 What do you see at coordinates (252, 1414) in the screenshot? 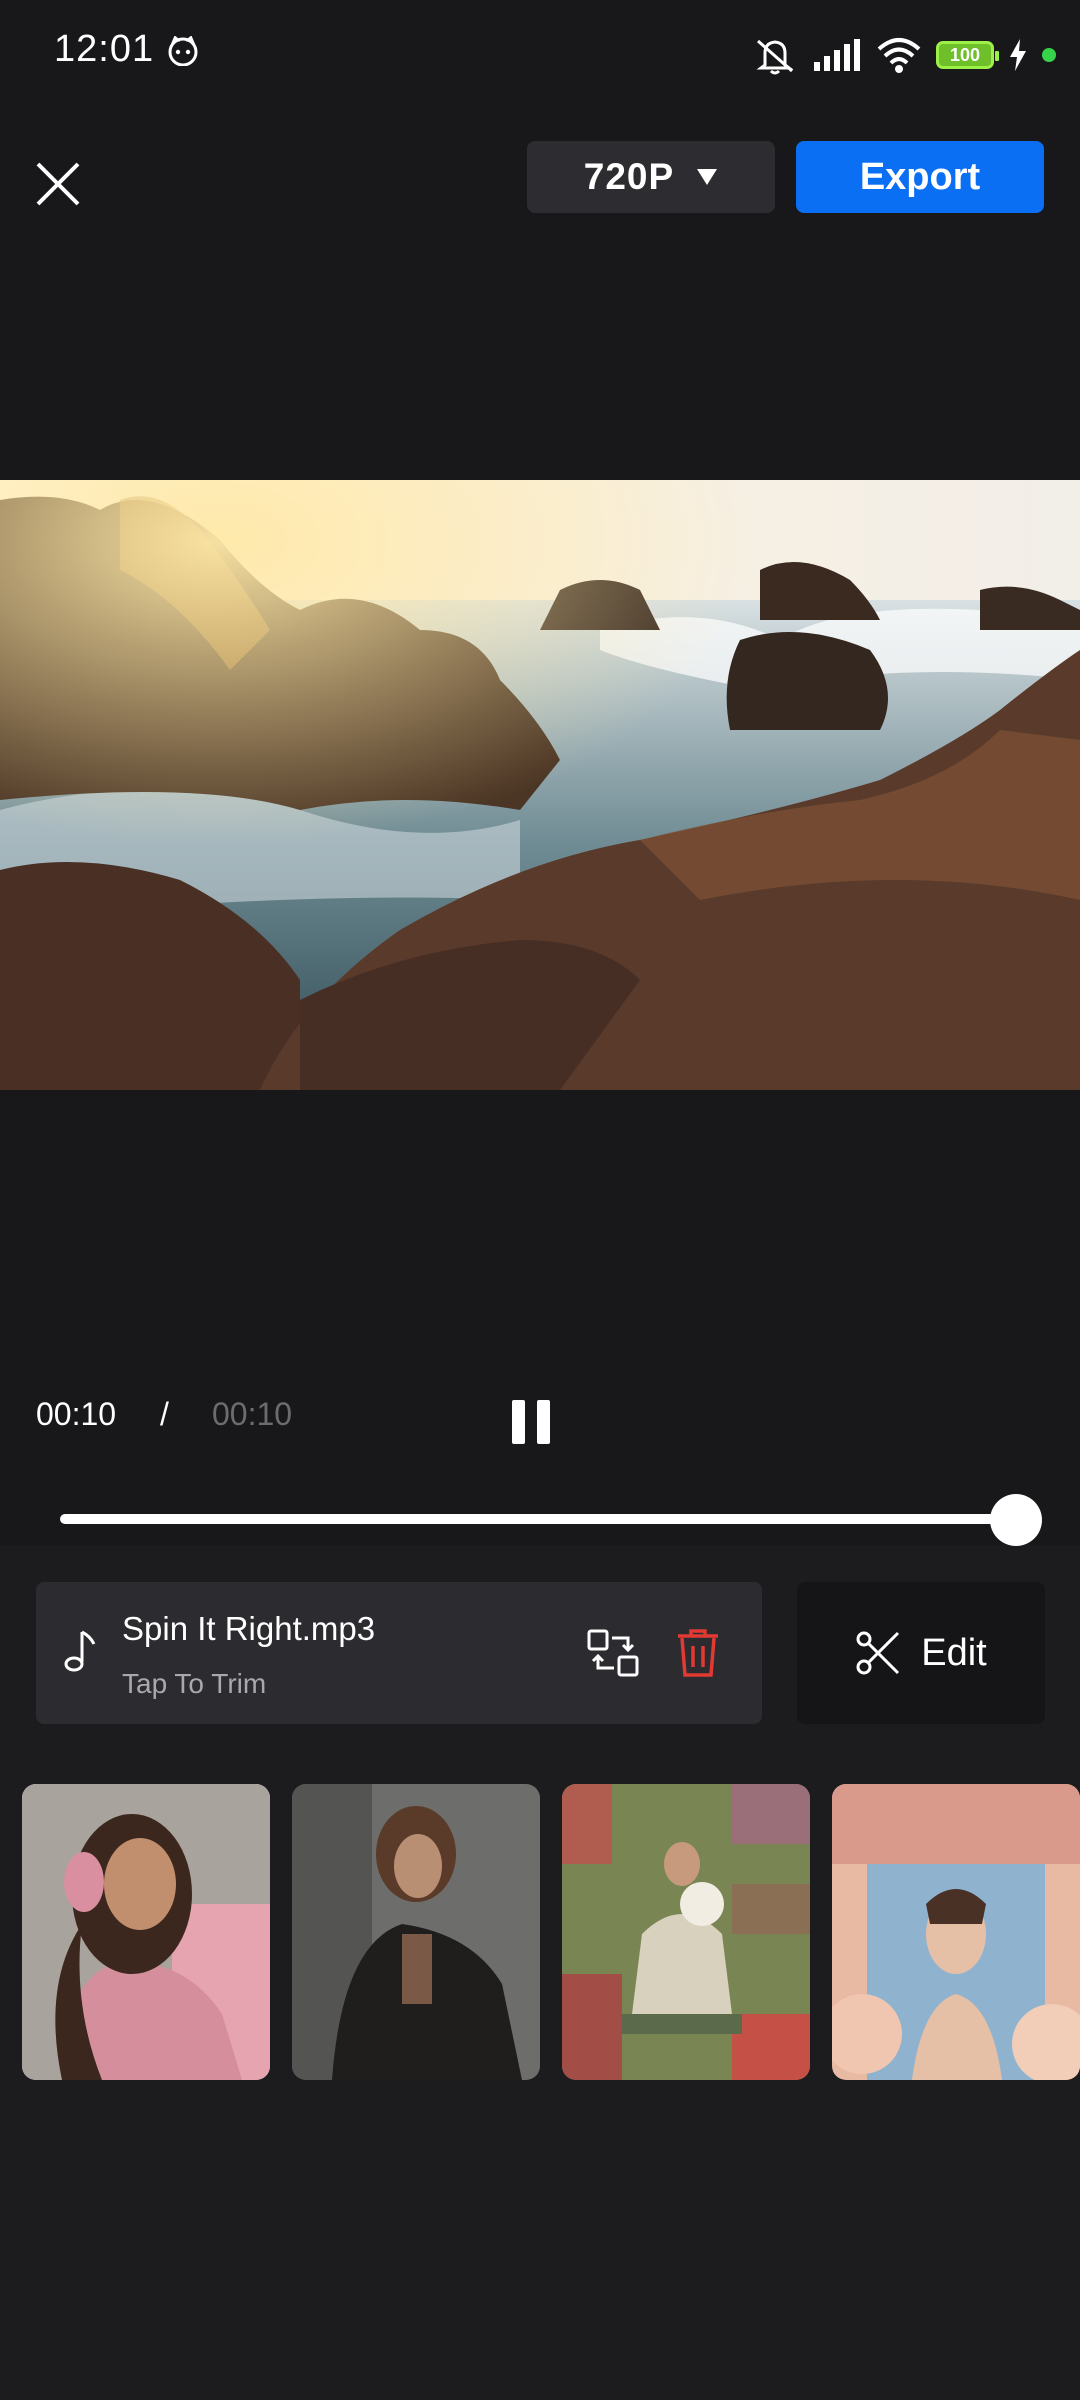
I see `total-time: 00:10` at bounding box center [252, 1414].